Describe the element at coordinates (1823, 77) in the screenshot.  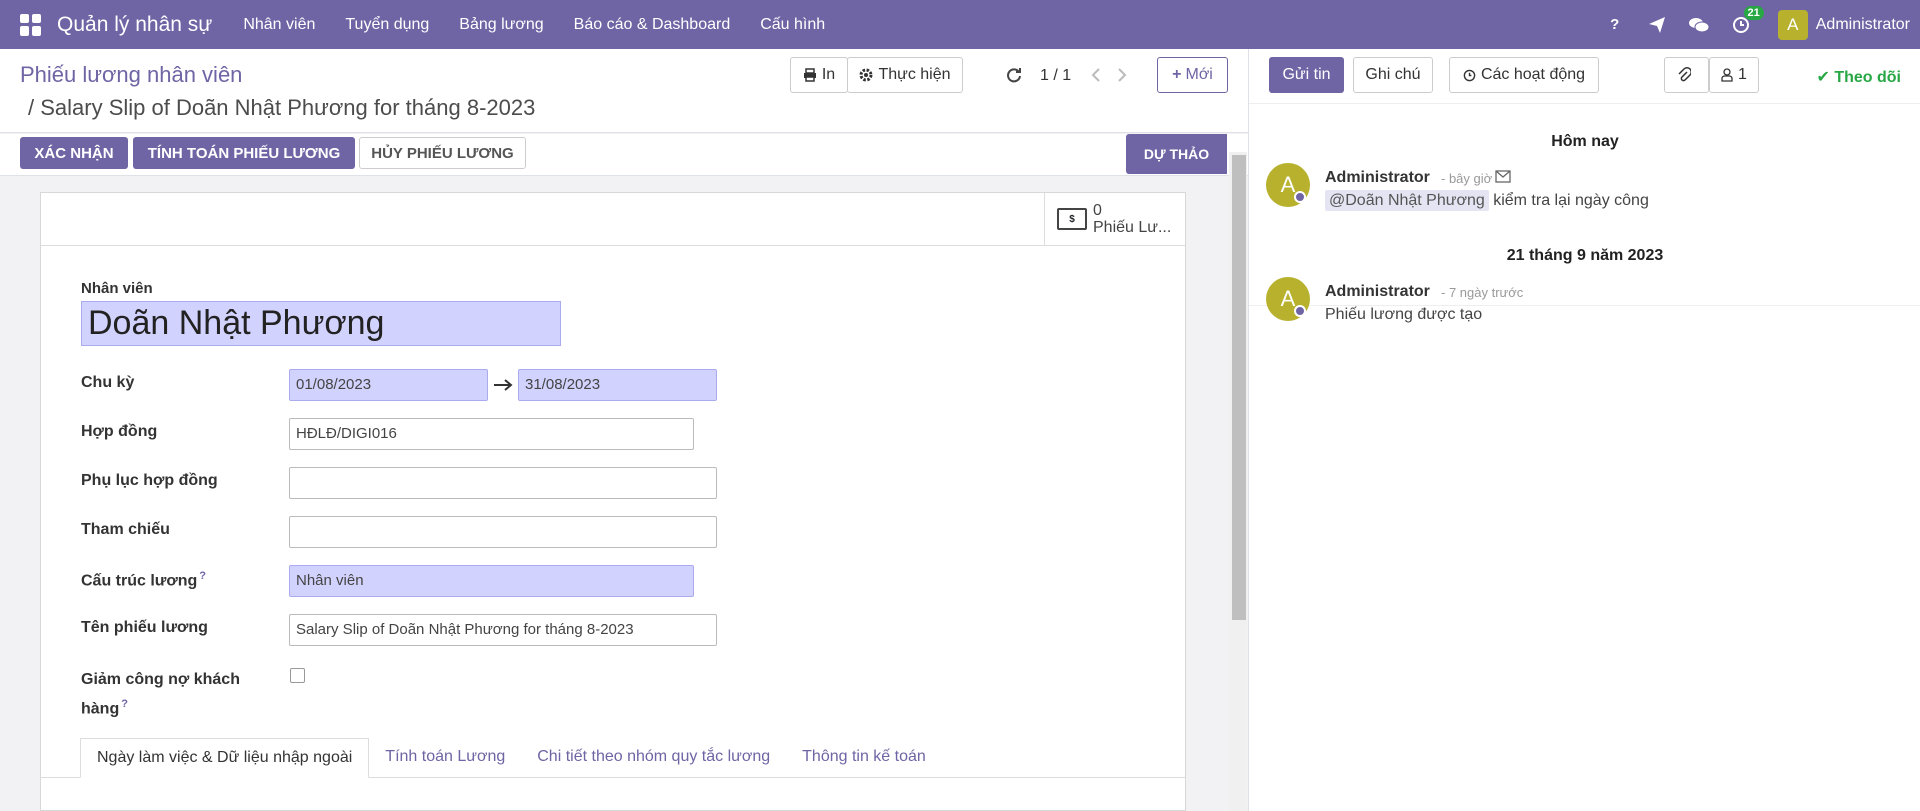
I see `check-icon: ✔` at that location.